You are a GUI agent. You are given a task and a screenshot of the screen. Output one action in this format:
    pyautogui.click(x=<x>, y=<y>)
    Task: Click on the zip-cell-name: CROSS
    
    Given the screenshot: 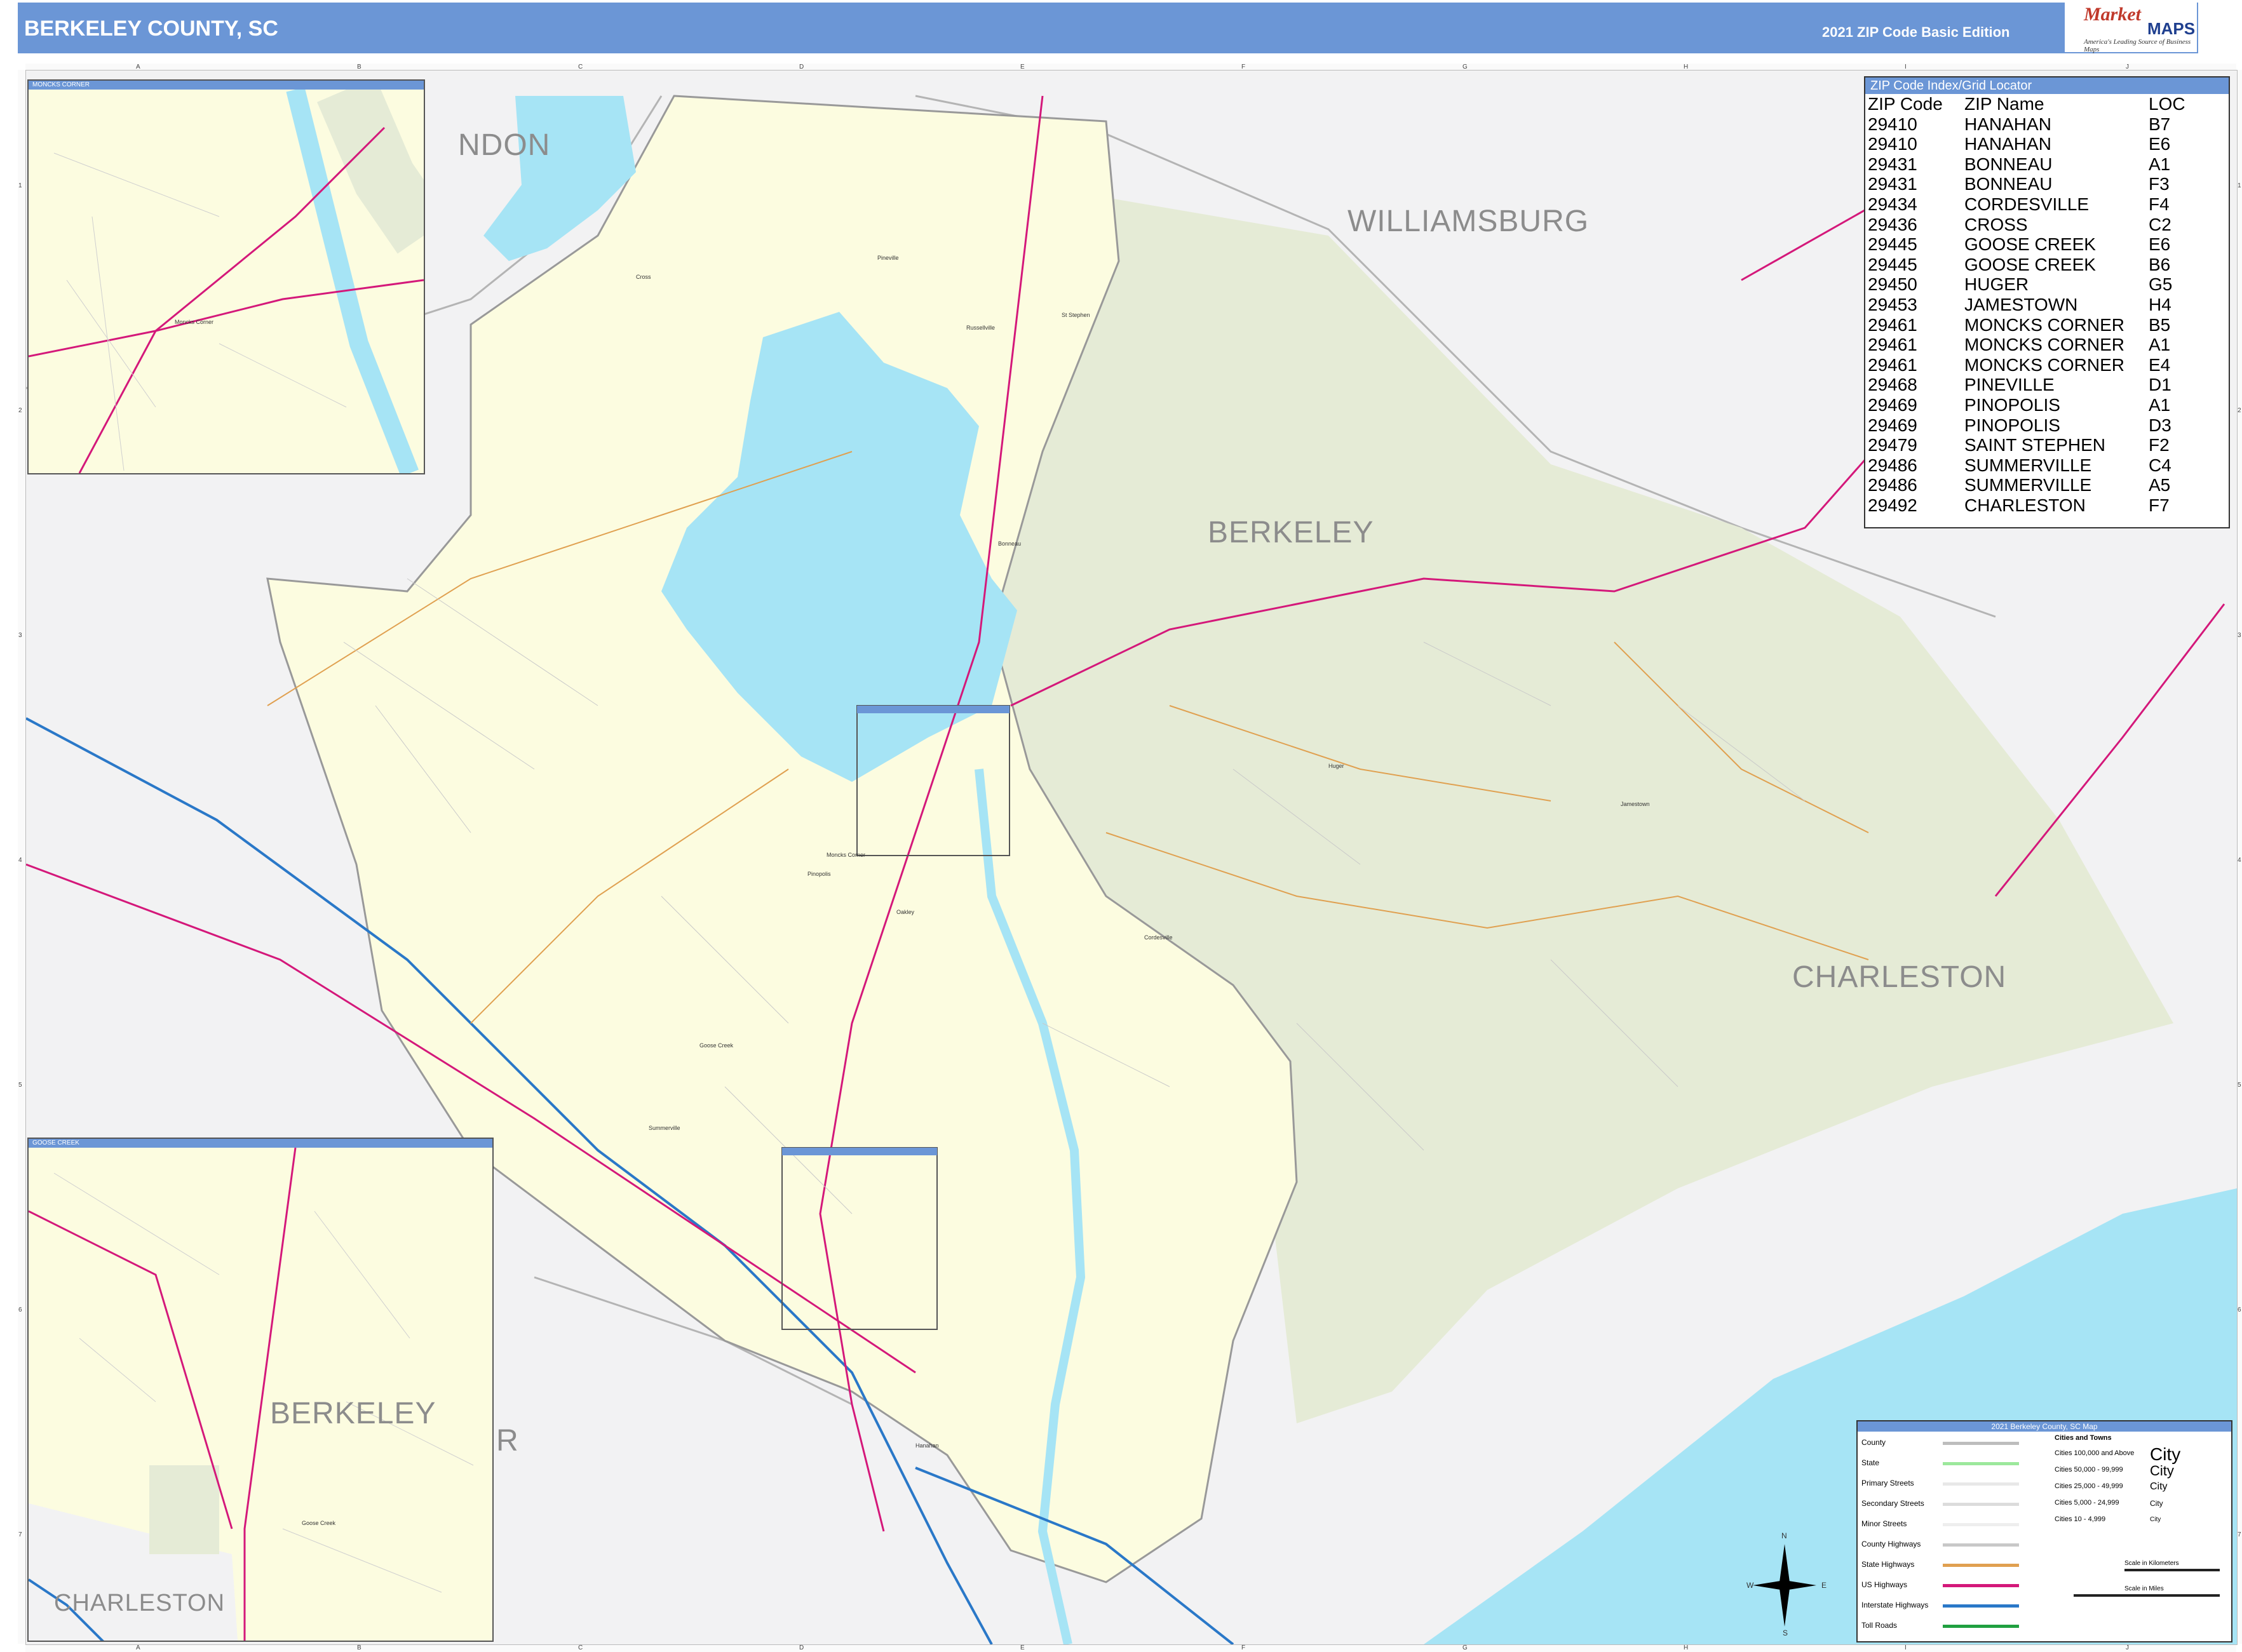 What is the action you would take?
    pyautogui.click(x=1996, y=224)
    